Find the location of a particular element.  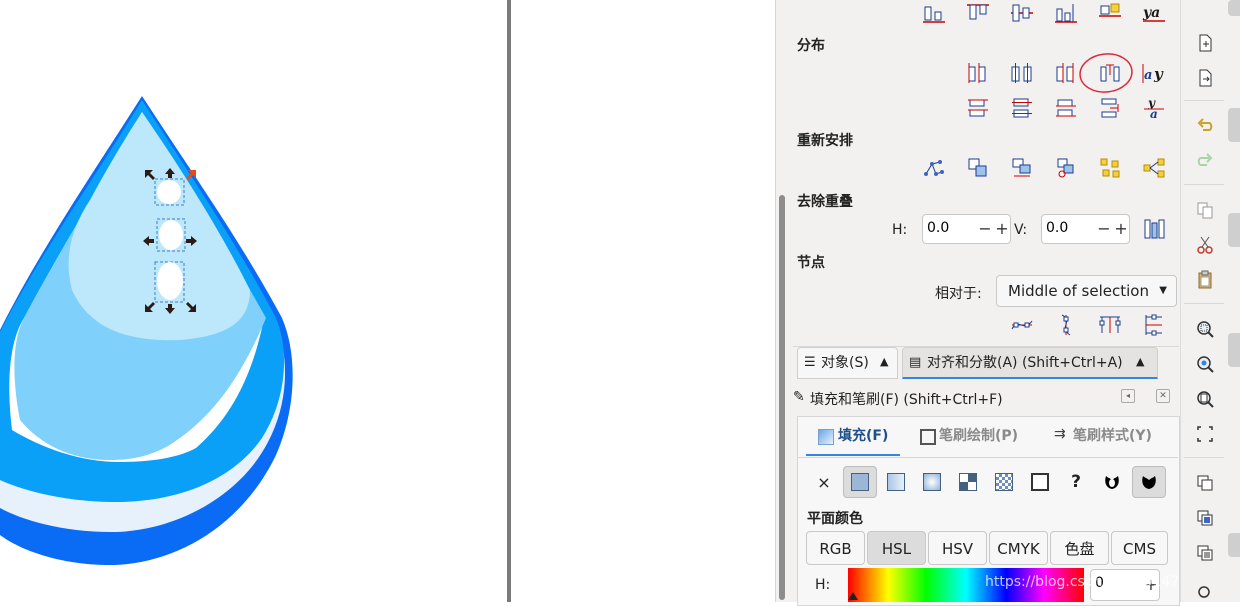

mode-hsv-button: HSV is located at coordinates (957, 548).